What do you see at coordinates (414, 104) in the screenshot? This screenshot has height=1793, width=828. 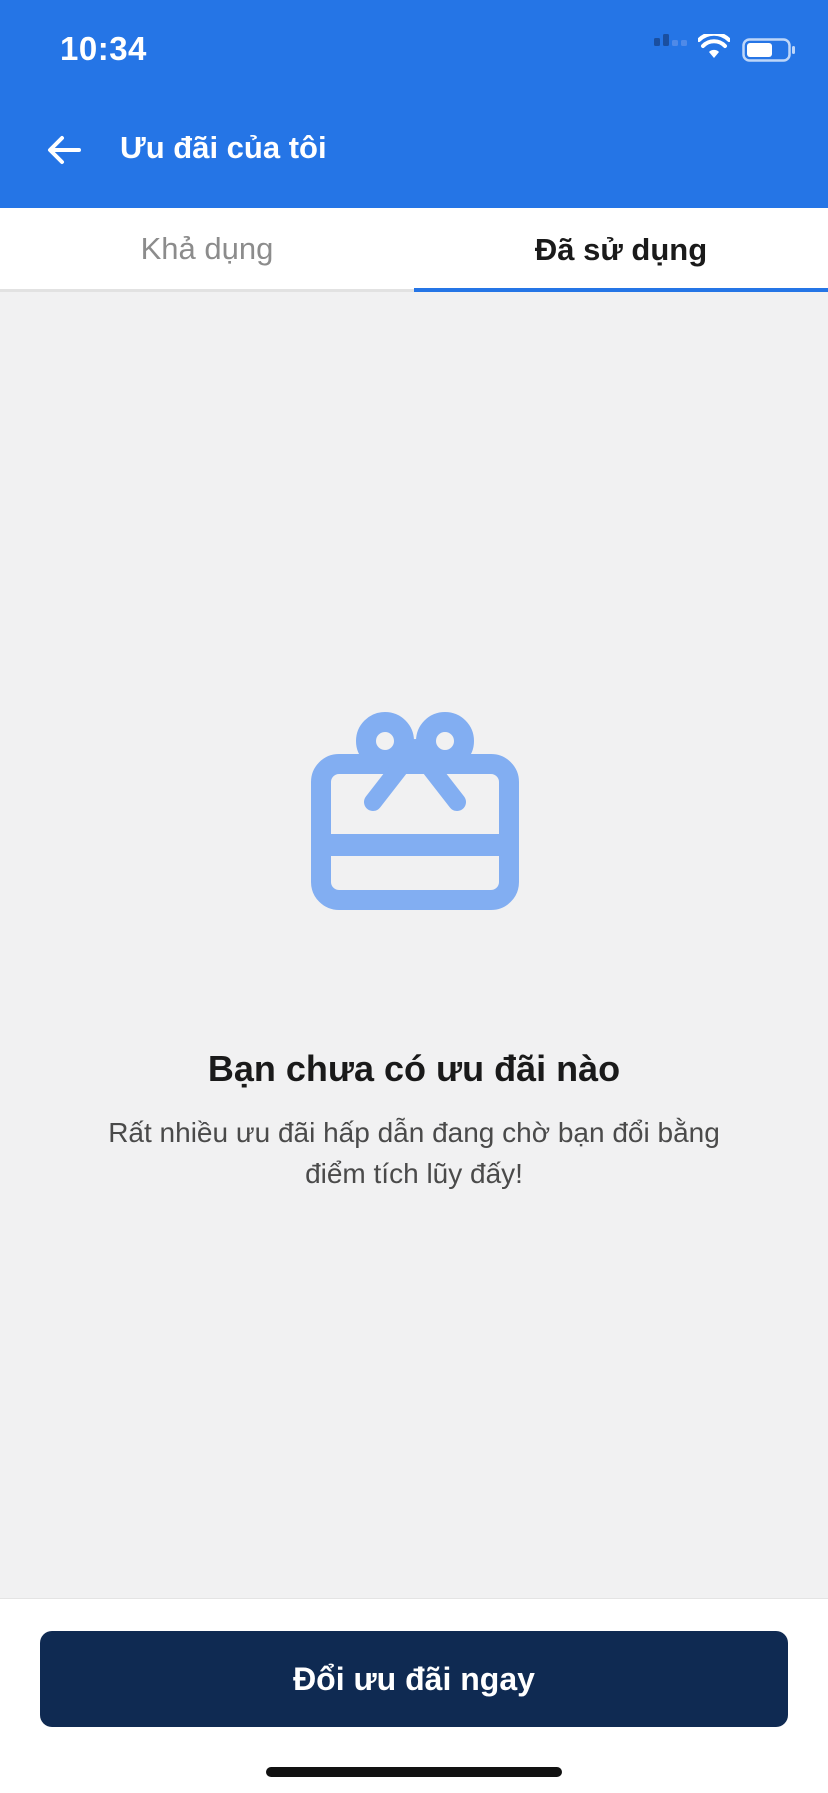 I see `app-header: 10:34 Ưu đãi của tôi` at bounding box center [414, 104].